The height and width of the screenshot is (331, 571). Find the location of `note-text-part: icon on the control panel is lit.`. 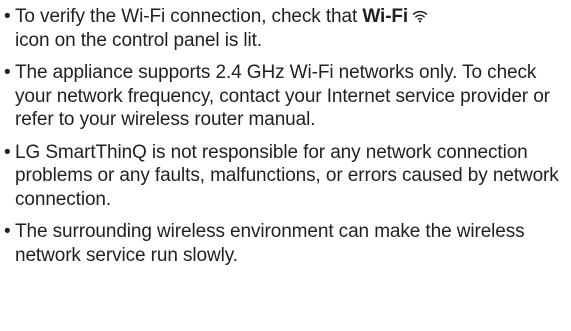

note-text-part: icon on the control panel is lit. is located at coordinates (139, 40).